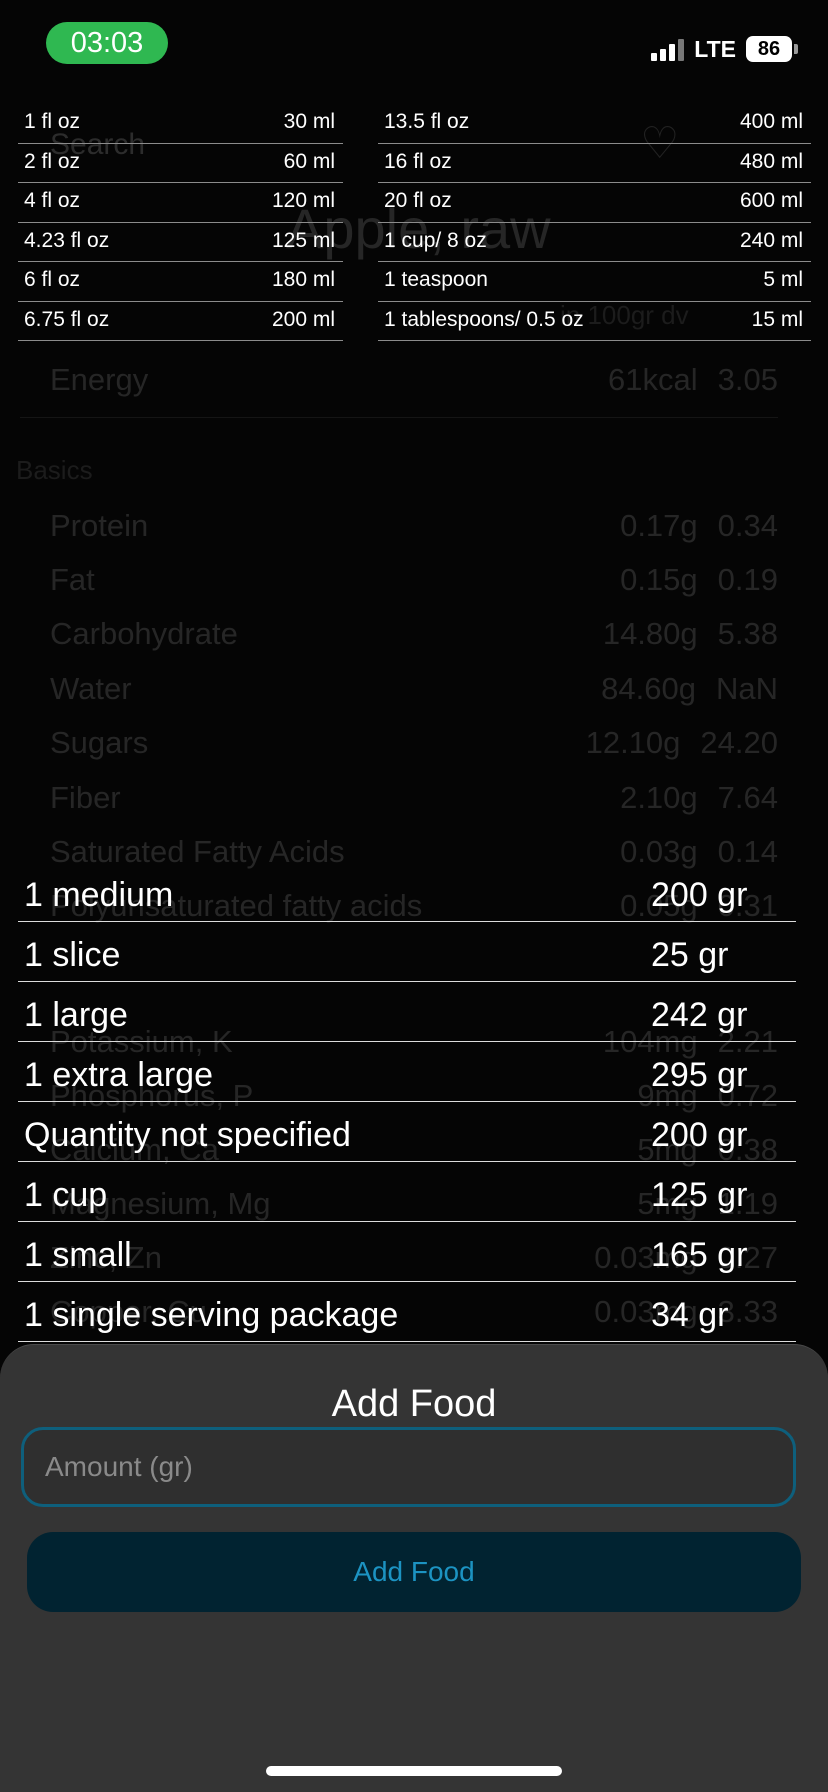  I want to click on amount-input, so click(408, 1467).